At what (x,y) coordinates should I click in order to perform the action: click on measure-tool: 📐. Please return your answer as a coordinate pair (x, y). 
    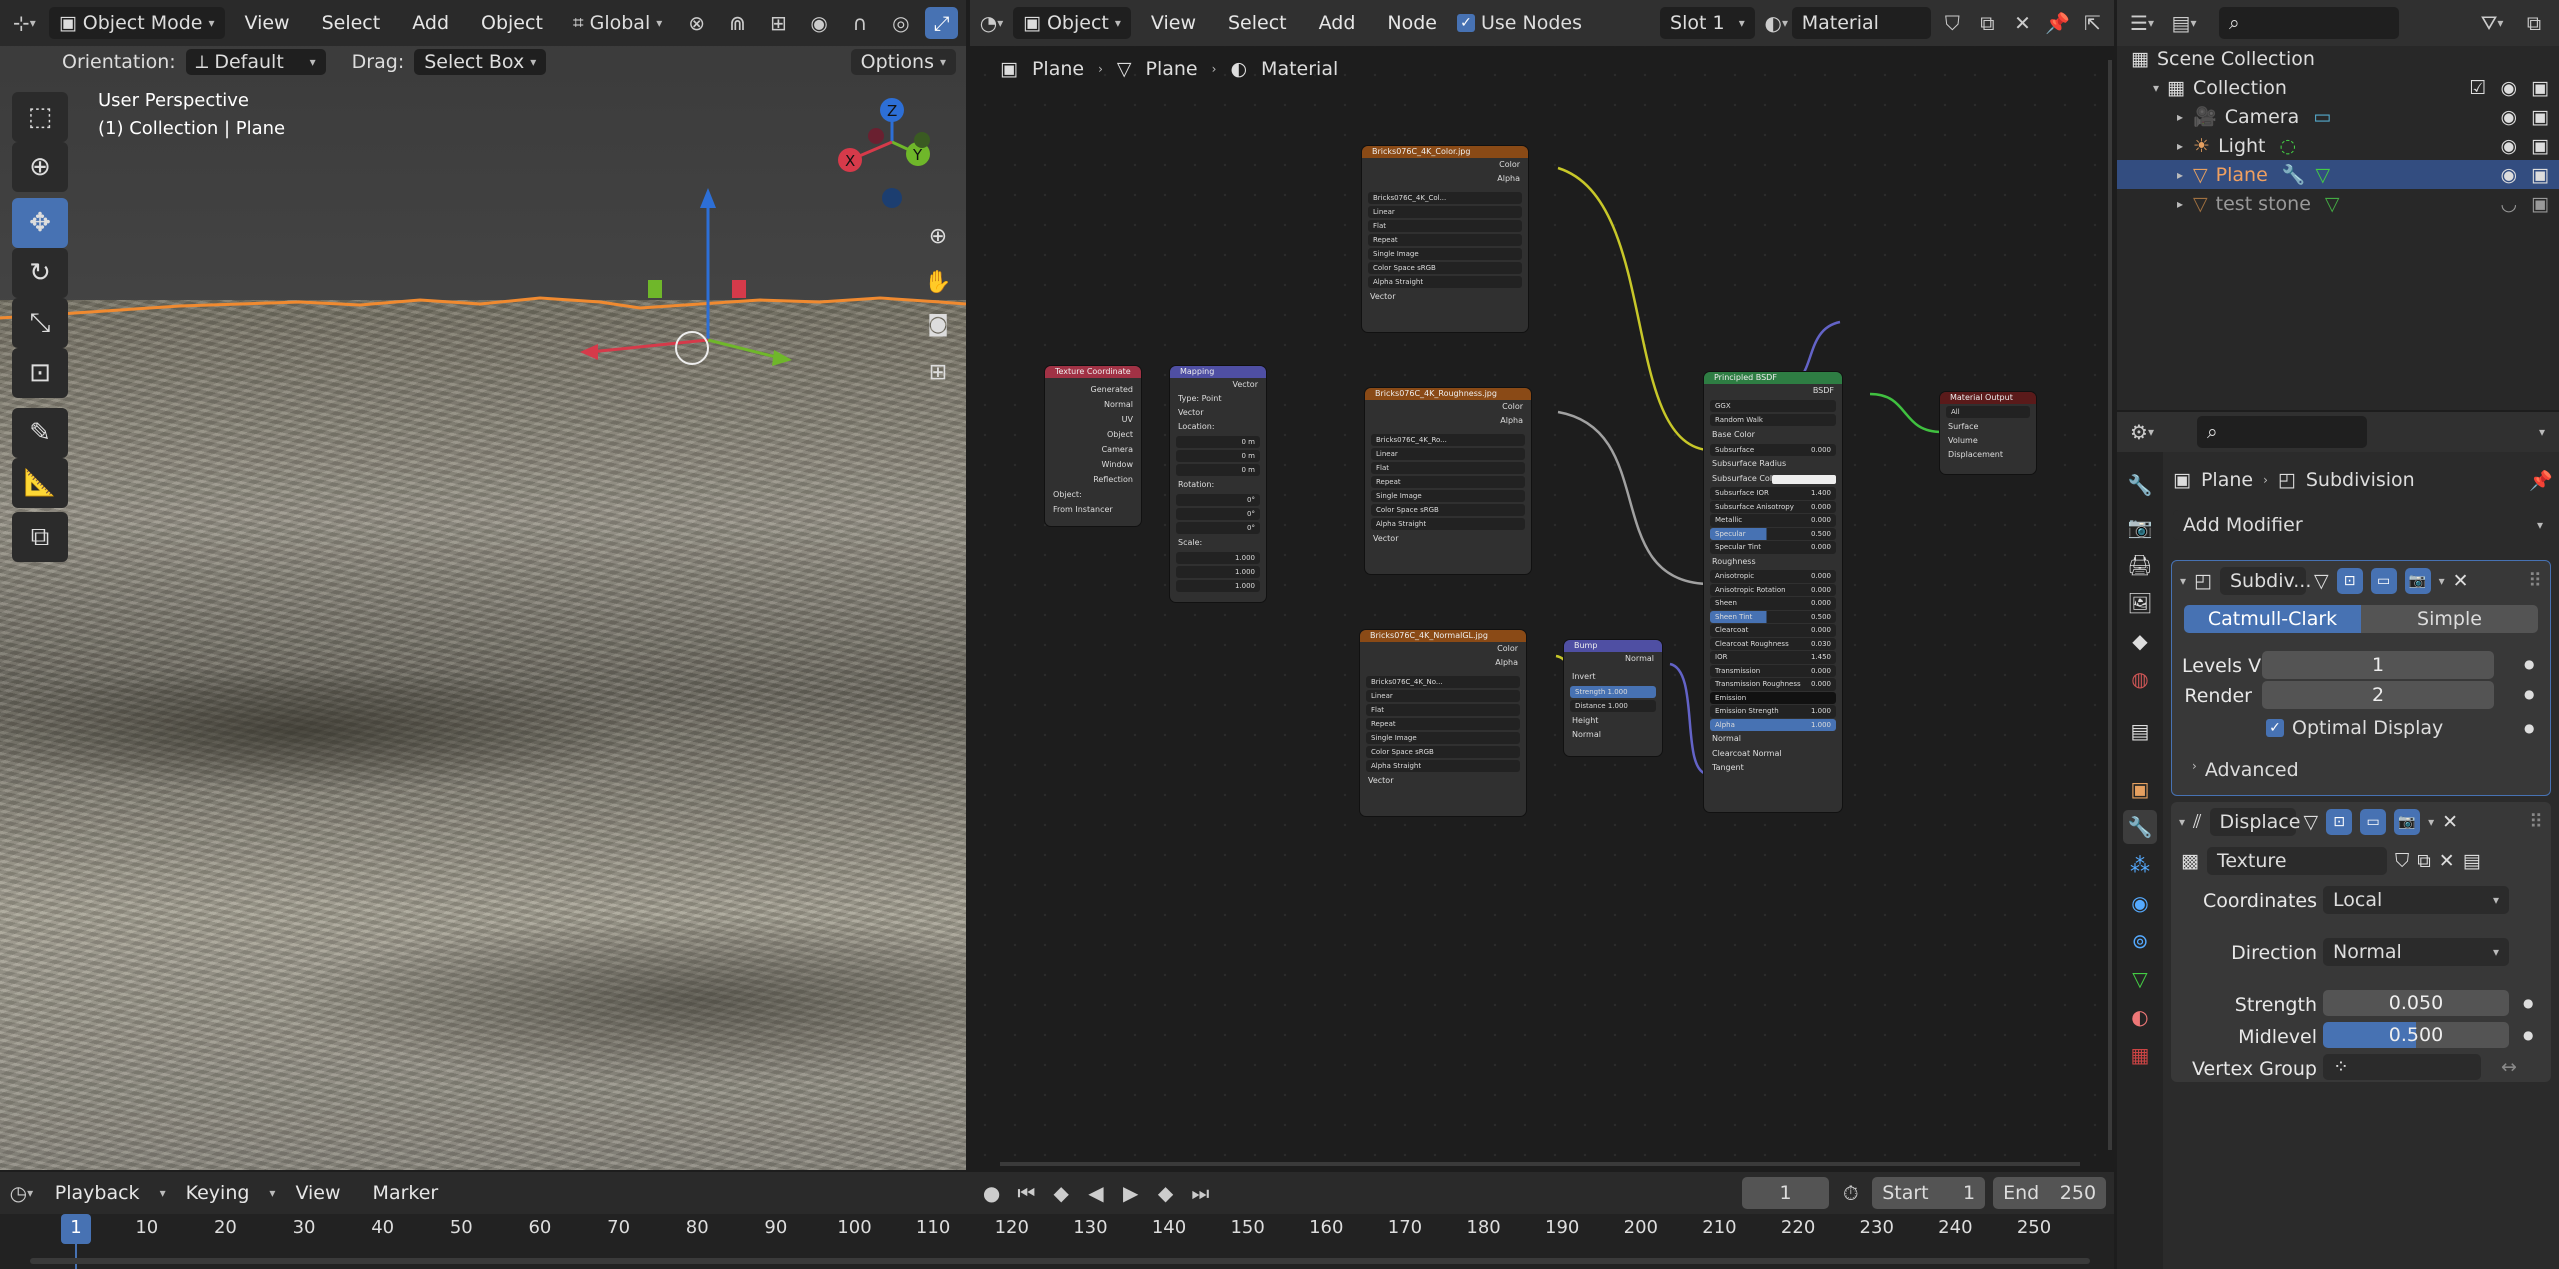
    Looking at the image, I should click on (40, 483).